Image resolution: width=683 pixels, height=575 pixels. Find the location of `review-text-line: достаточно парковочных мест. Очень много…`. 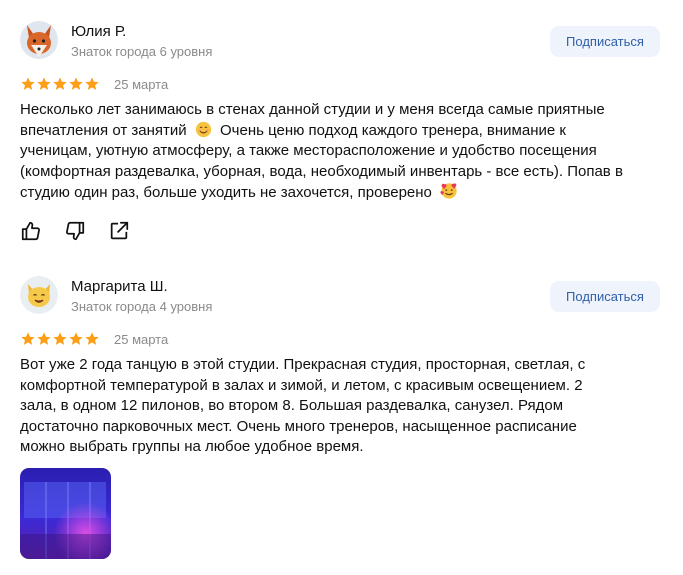

review-text-line: достаточно парковочных мест. Очень много… is located at coordinates (298, 426).